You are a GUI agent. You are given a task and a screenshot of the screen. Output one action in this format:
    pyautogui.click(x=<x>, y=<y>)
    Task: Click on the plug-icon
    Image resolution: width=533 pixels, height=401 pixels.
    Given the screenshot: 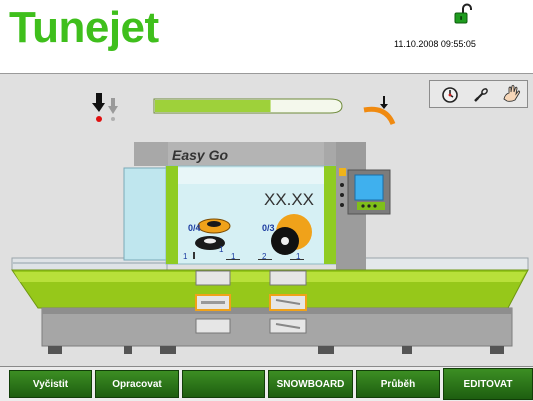 What is the action you would take?
    pyautogui.click(x=481, y=95)
    